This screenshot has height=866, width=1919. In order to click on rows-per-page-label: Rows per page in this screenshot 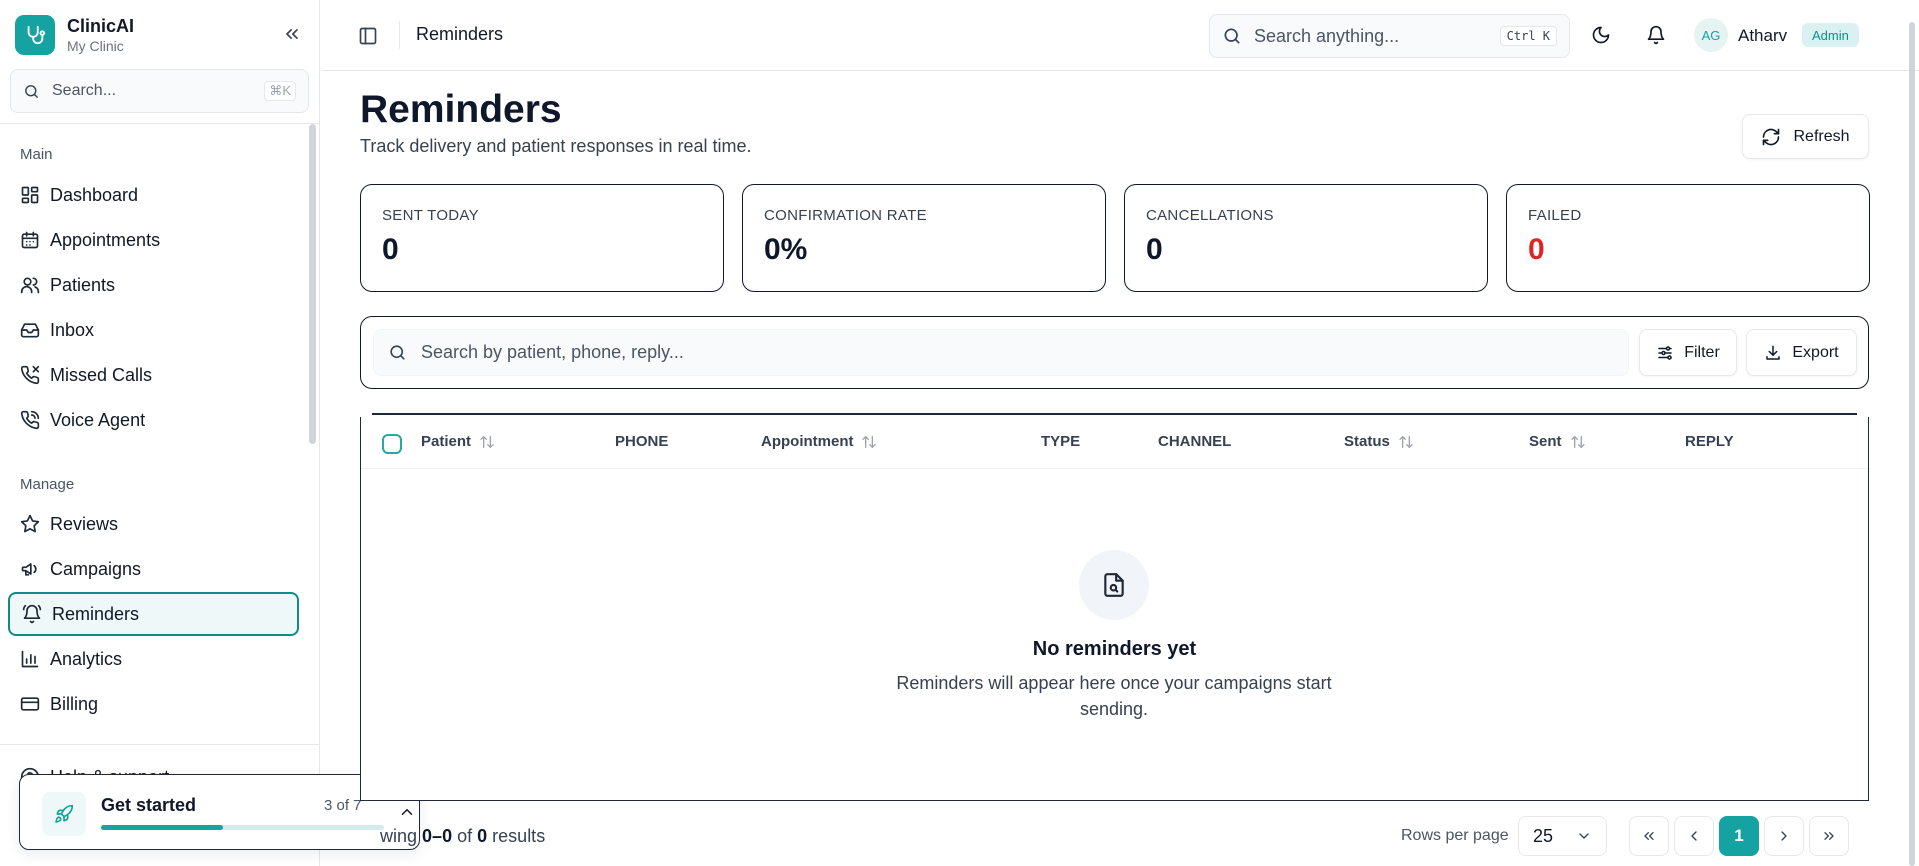, I will do `click(1455, 835)`.